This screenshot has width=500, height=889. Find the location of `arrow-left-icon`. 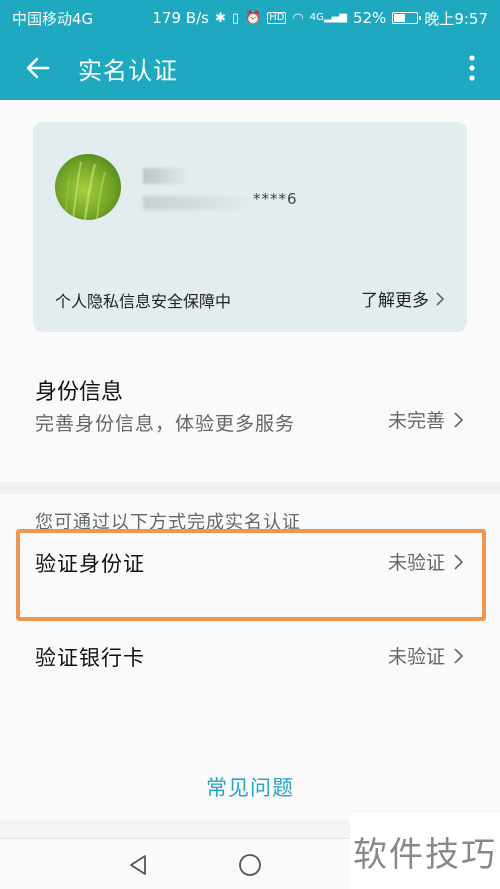

arrow-left-icon is located at coordinates (38, 68).